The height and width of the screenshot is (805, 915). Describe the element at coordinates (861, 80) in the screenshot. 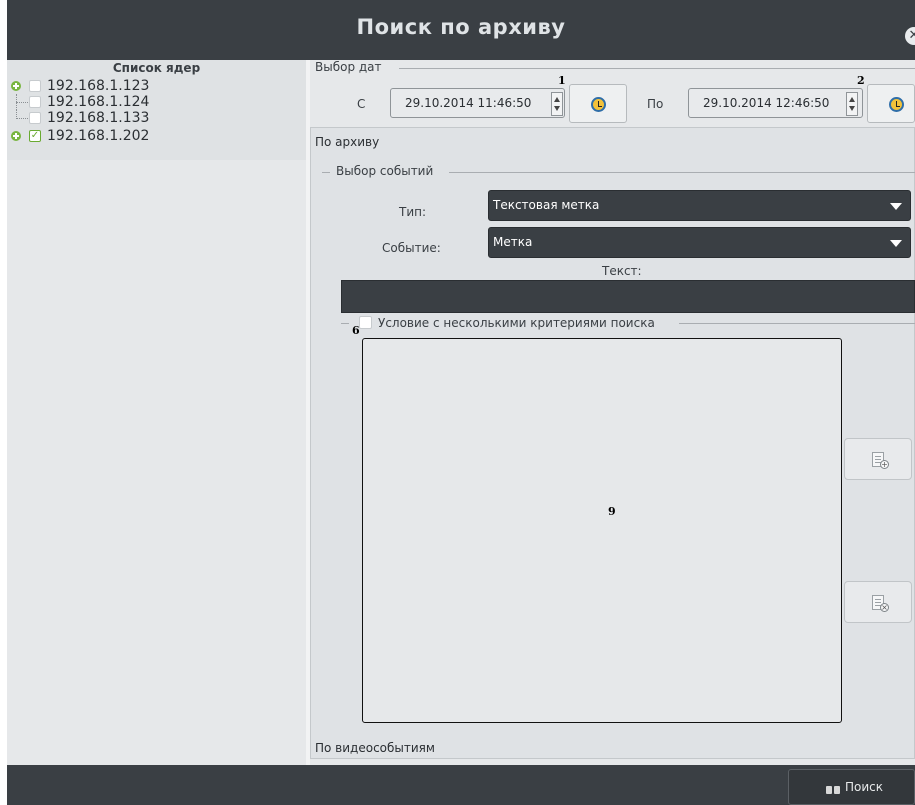

I see `marker-2: 2` at that location.